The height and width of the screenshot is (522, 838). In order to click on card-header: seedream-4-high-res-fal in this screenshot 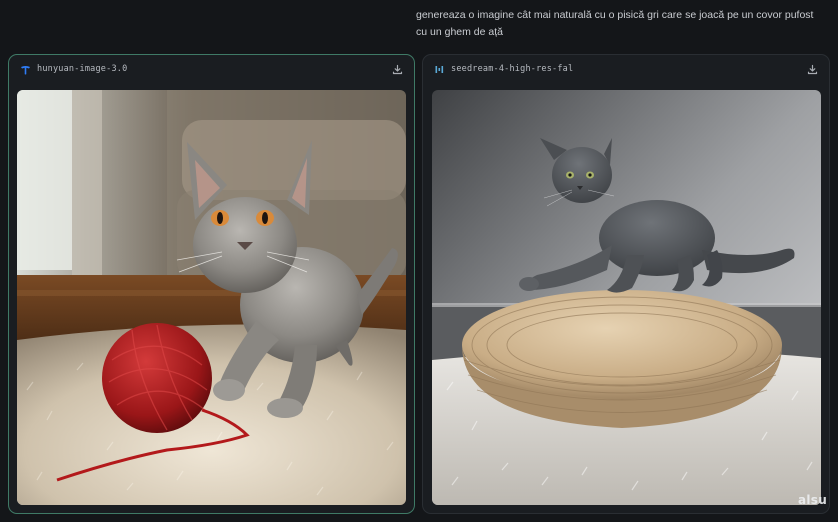, I will do `click(626, 69)`.